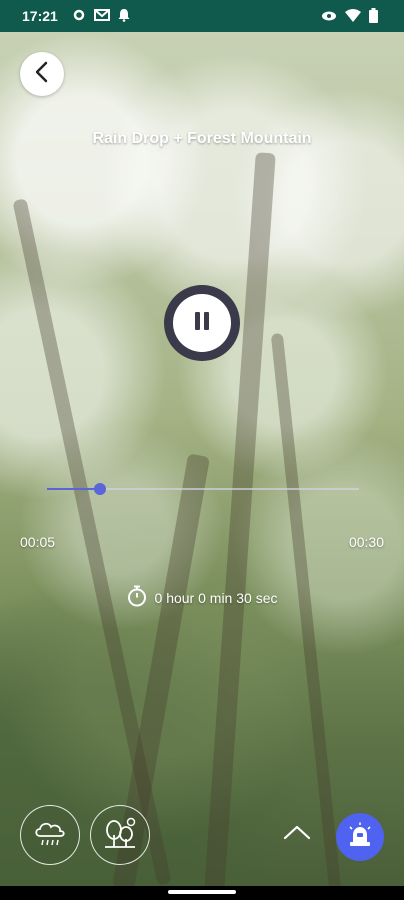 This screenshot has width=404, height=900. I want to click on rain-cloud-icon, so click(50, 835).